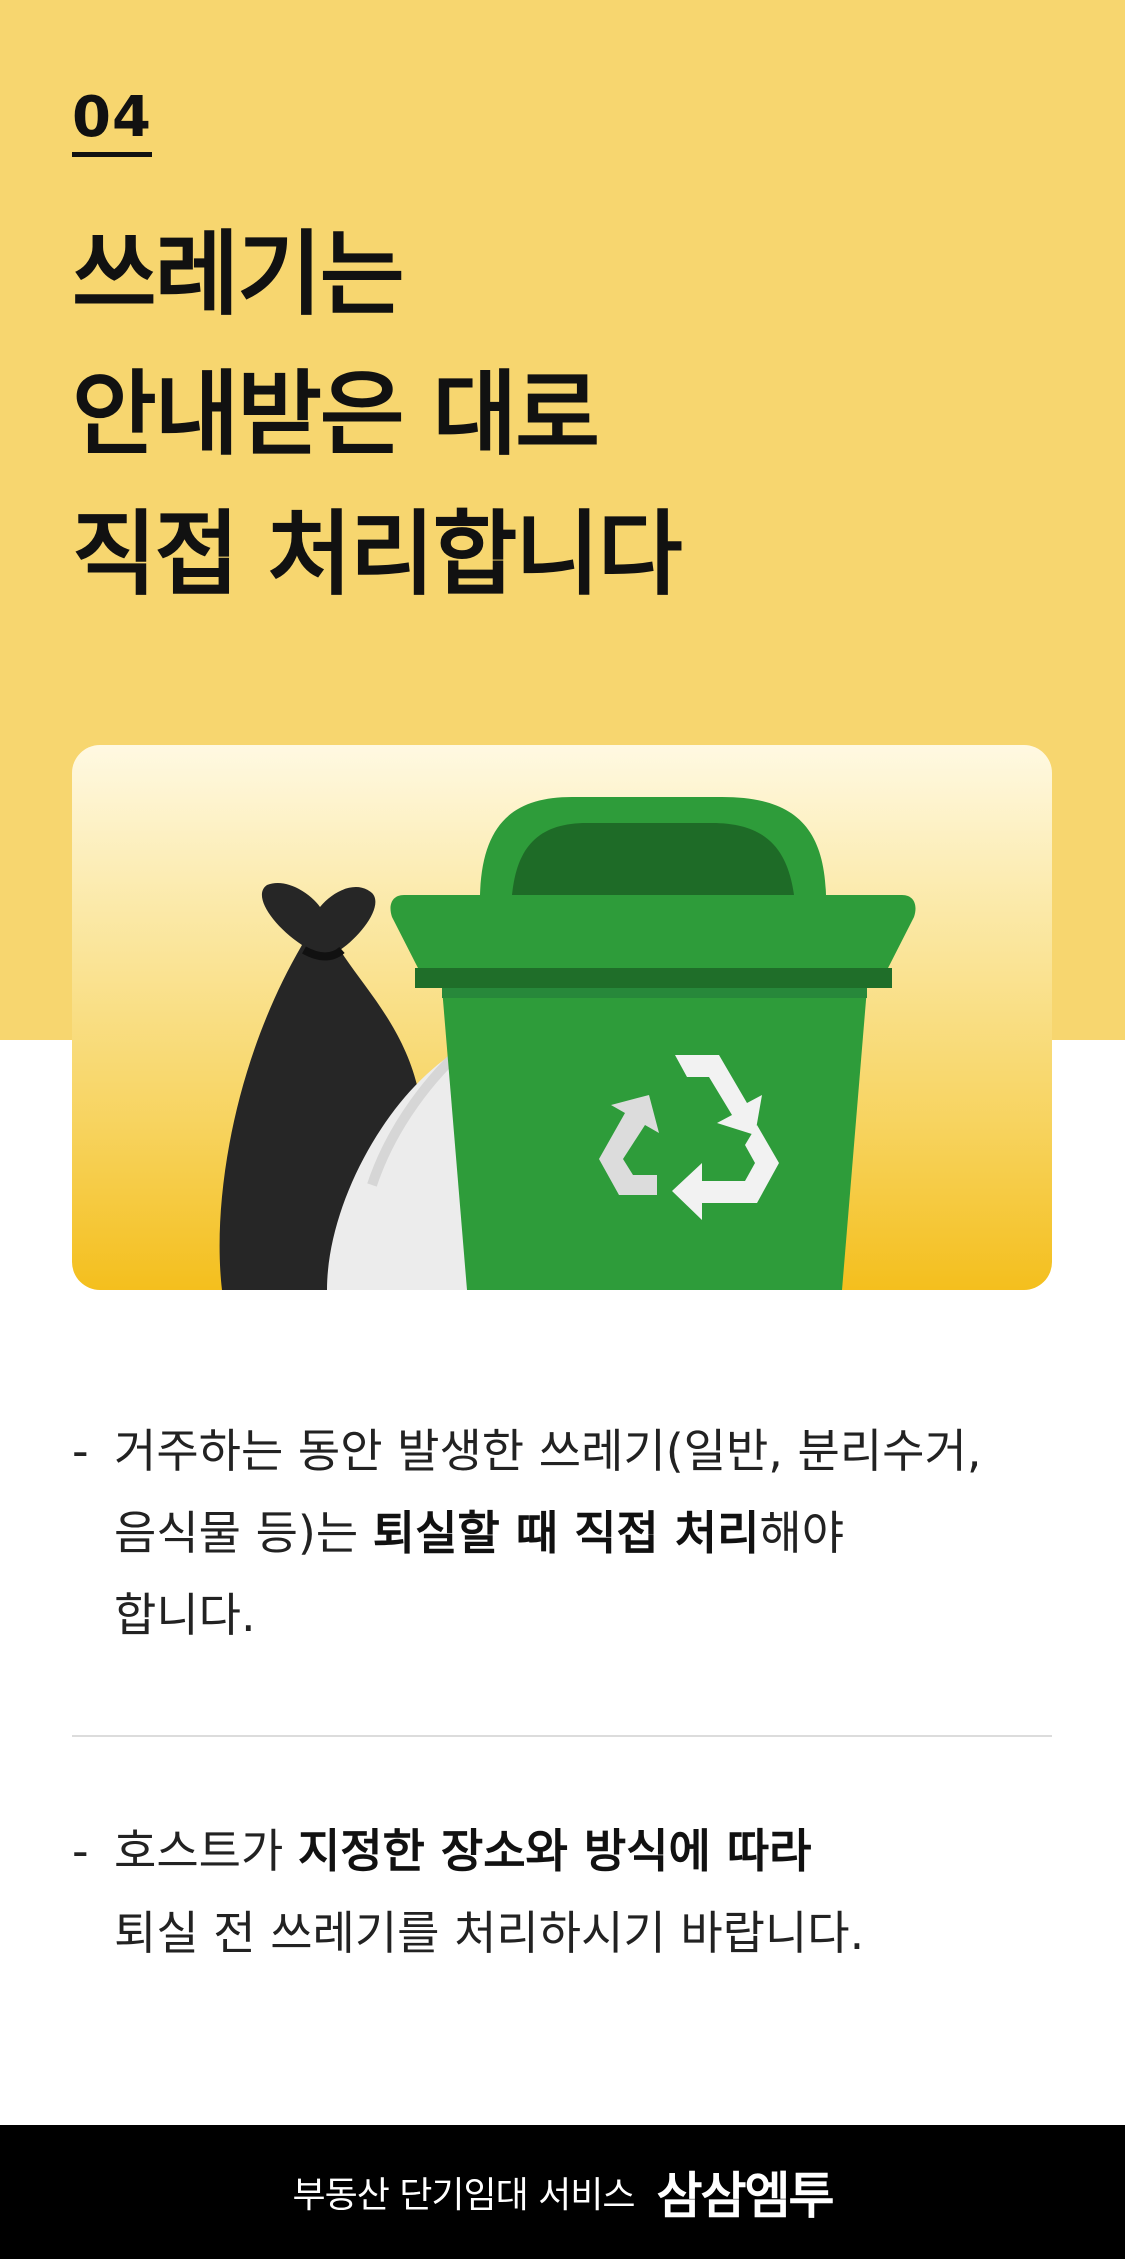 The width and height of the screenshot is (1125, 2259). I want to click on footer-tagline: 부동산 단기임대 서비스, so click(463, 2195).